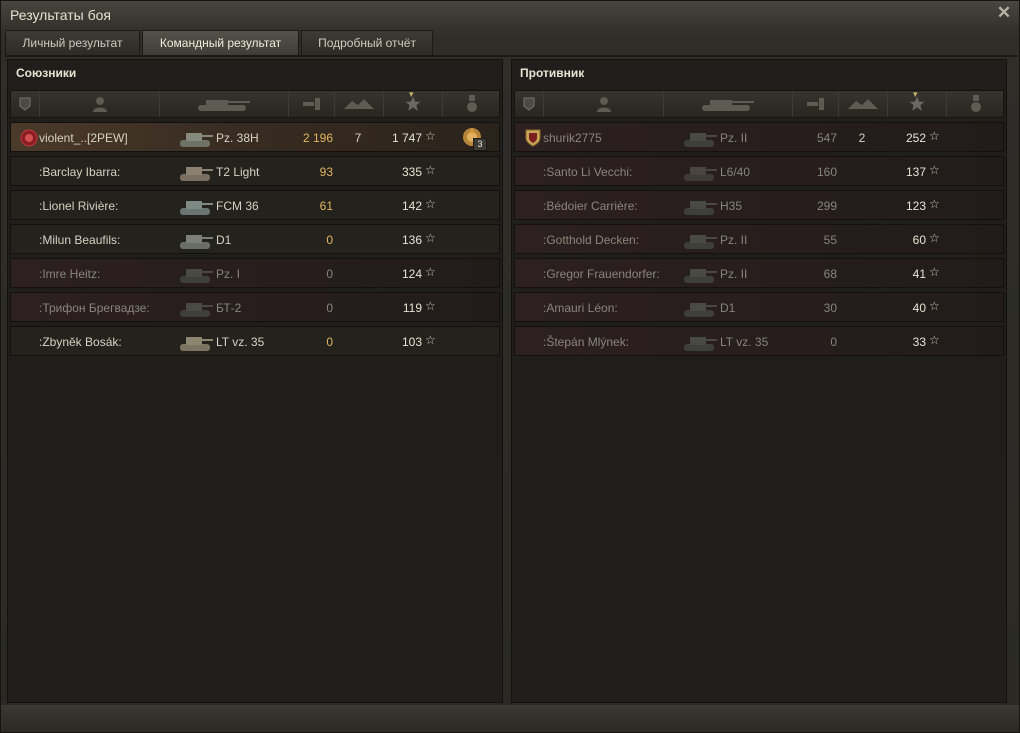 The height and width of the screenshot is (733, 1020). I want to click on title-bar: Результаты боя ✕, so click(510, 15).